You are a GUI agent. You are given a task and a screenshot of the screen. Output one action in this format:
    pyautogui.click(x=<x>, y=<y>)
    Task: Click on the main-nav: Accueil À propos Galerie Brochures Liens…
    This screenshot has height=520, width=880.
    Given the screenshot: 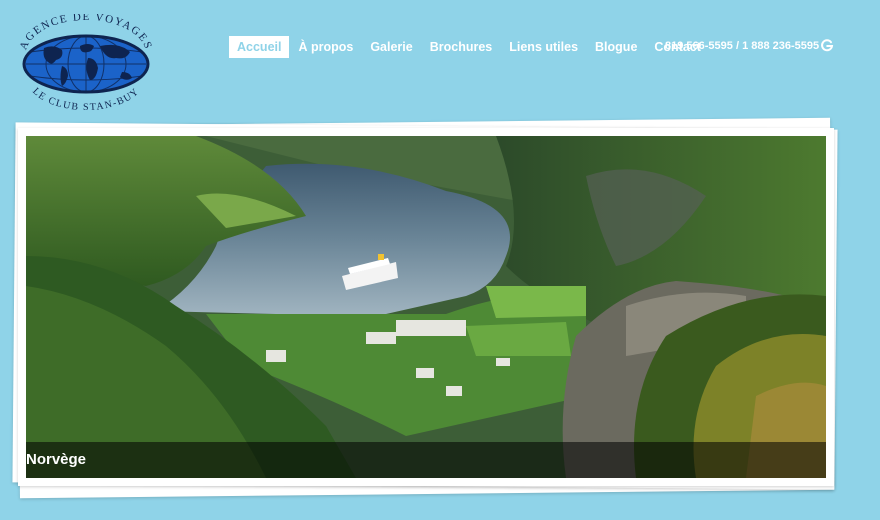 What is the action you would take?
    pyautogui.click(x=469, y=47)
    